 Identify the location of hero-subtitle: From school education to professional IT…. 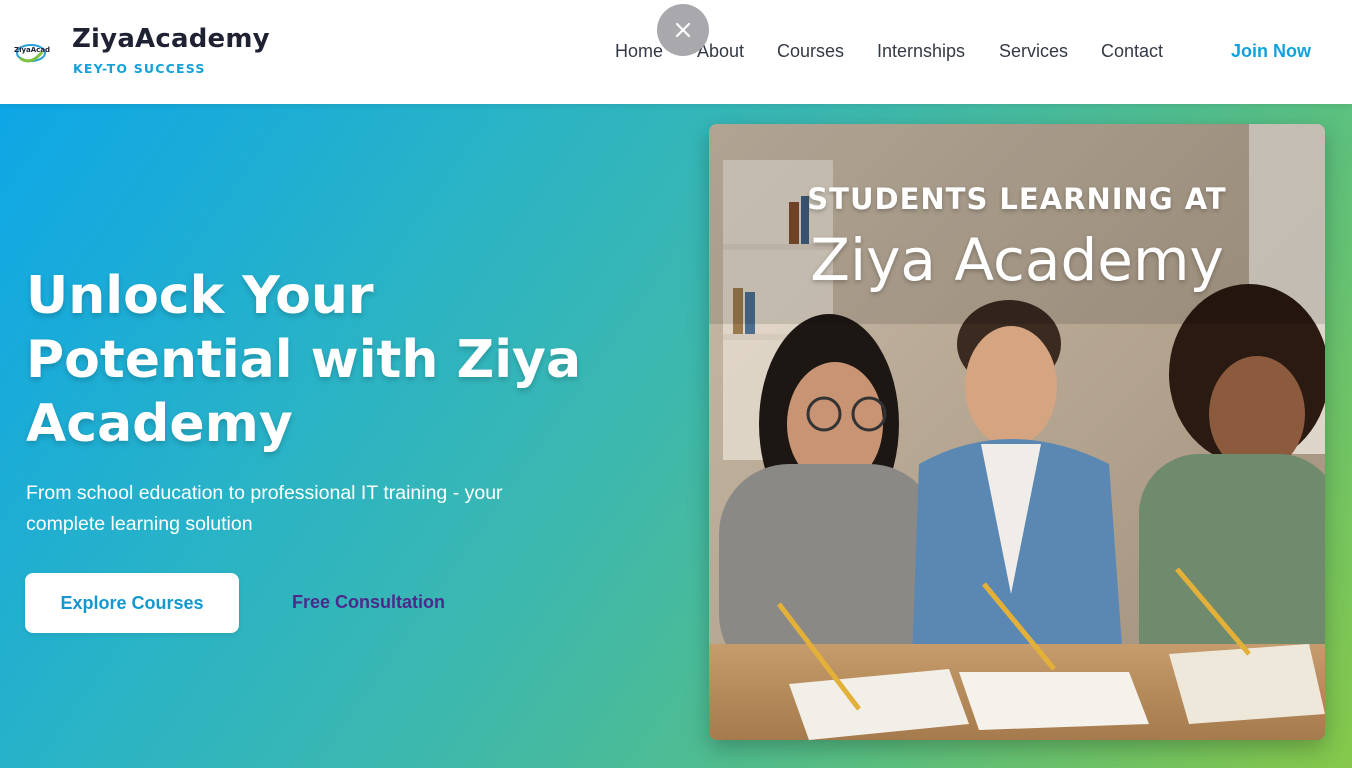
(264, 508).